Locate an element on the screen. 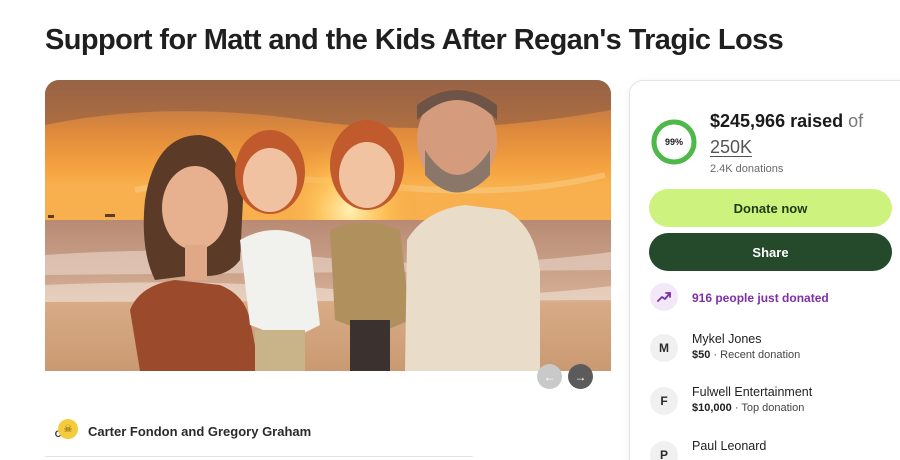 The width and height of the screenshot is (900, 460). goal-amount: 250K is located at coordinates (731, 147).